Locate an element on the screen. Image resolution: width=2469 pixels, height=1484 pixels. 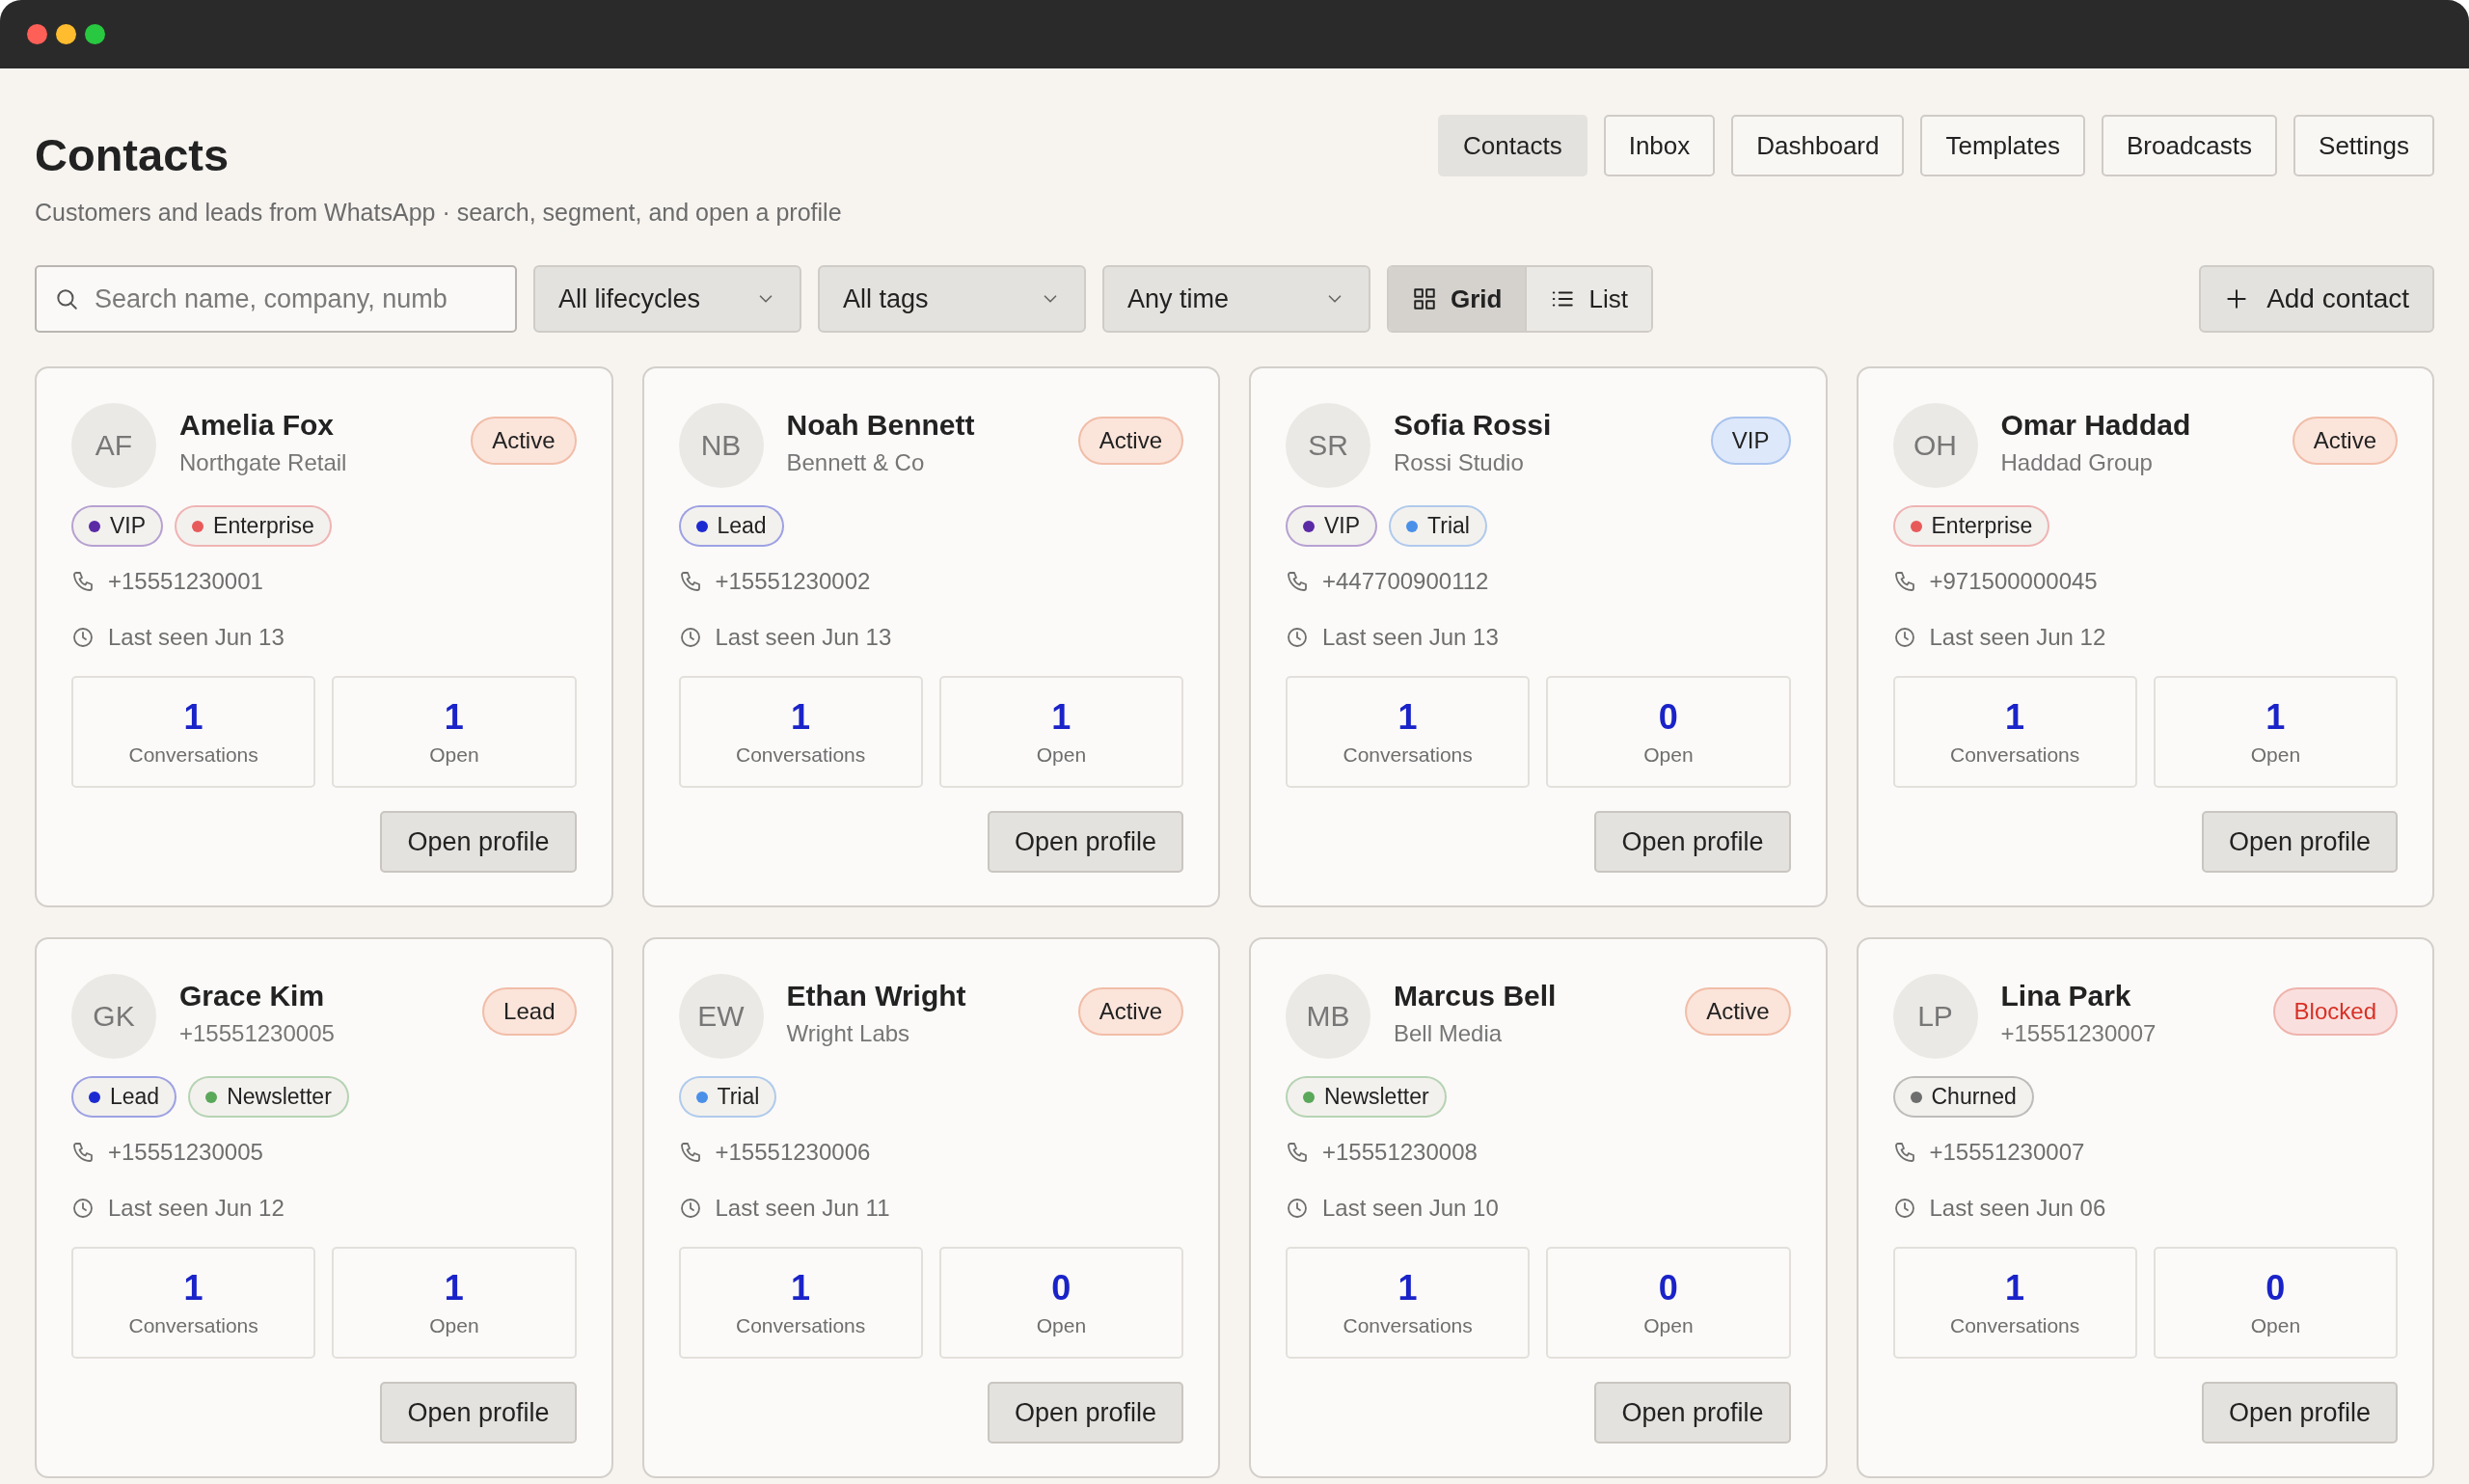
last-seen: Last seen Jun 12 is located at coordinates (2017, 637).